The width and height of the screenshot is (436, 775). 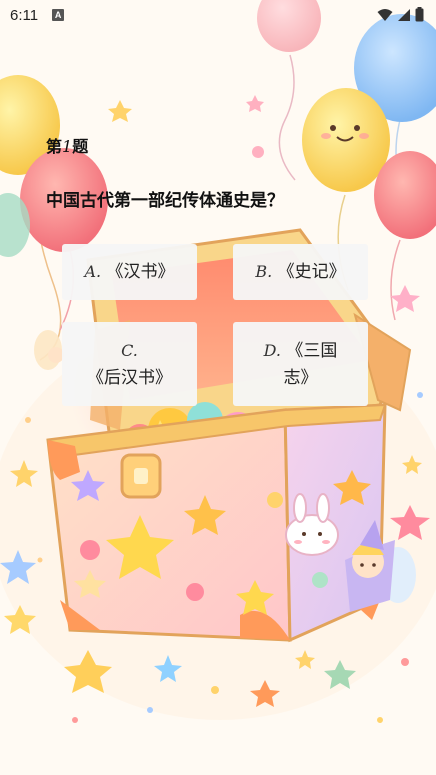 I want to click on battery-icon, so click(x=419, y=14).